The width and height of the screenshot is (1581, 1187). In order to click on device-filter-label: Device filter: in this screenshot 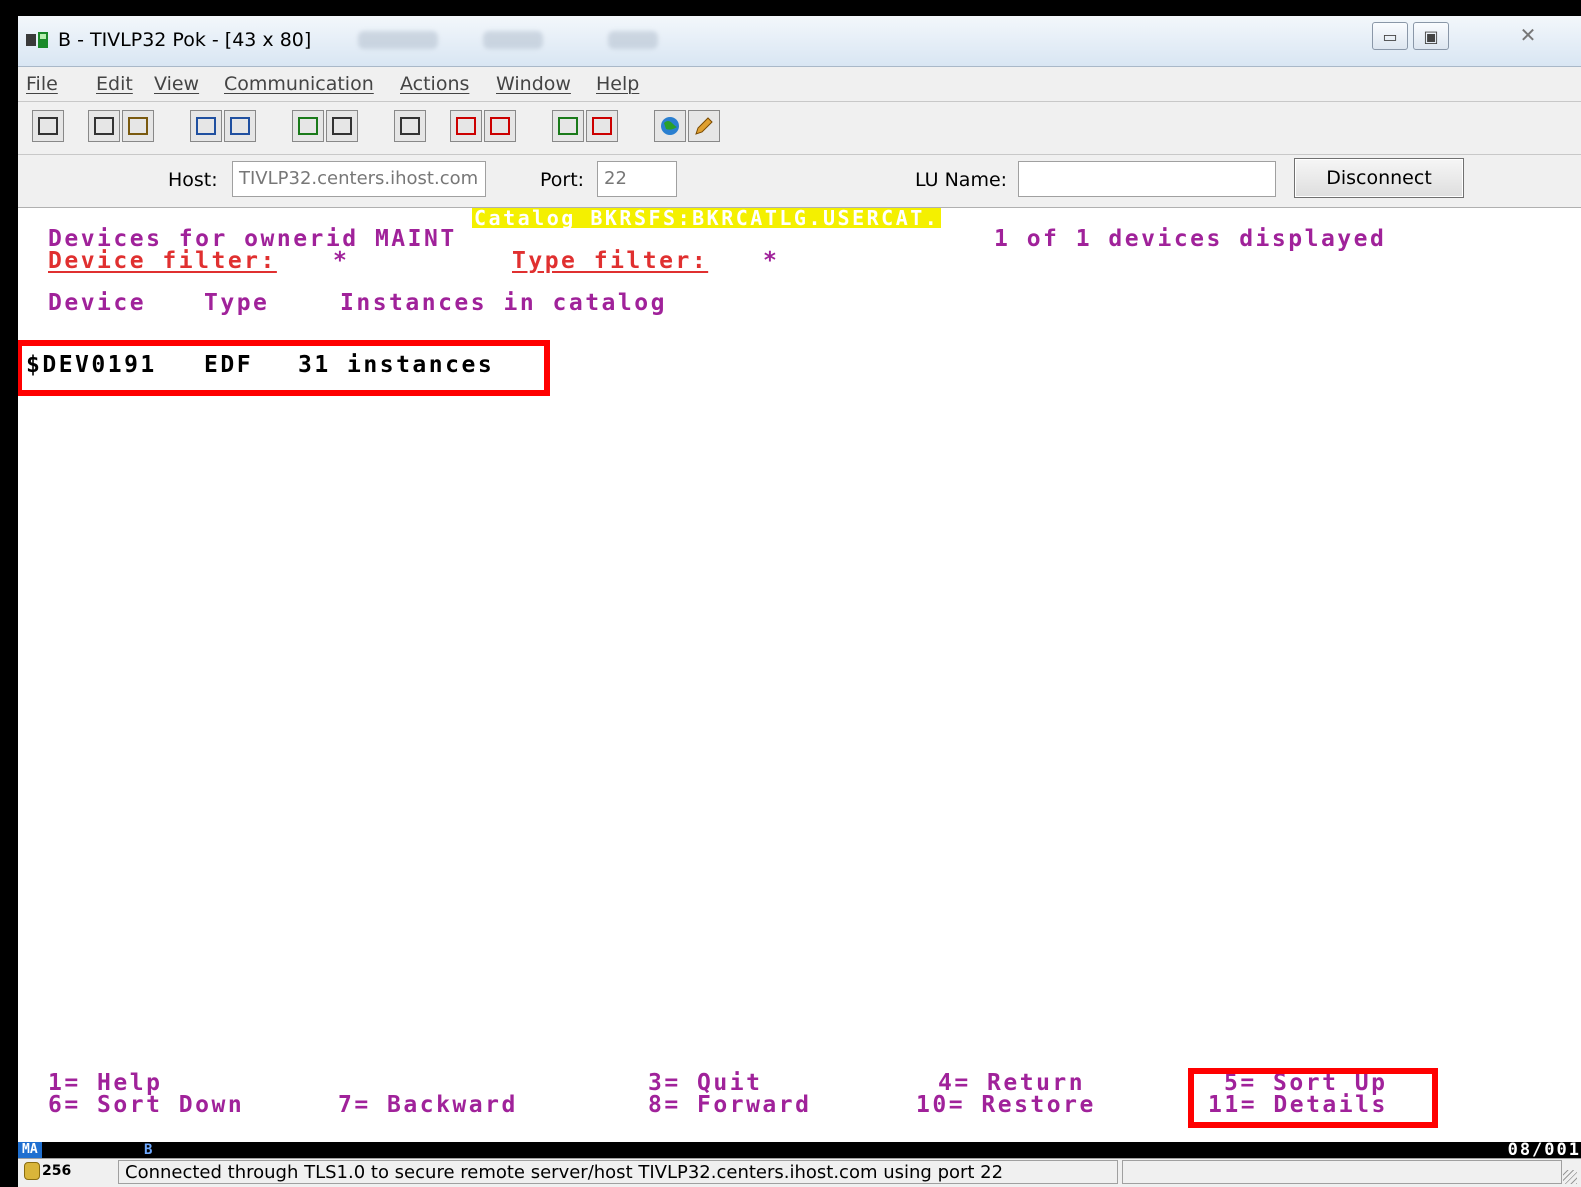, I will do `click(162, 261)`.